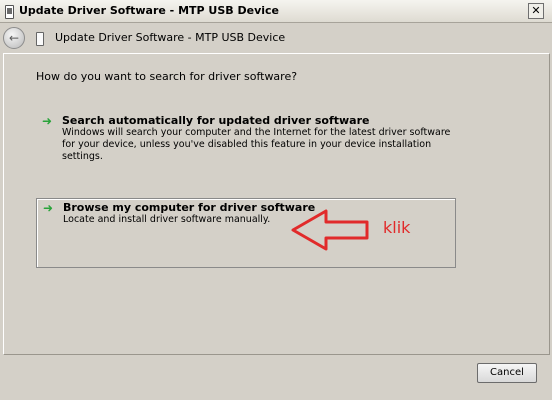  I want to click on window-title: Update Driver Software - MTP USB Device, so click(149, 10).